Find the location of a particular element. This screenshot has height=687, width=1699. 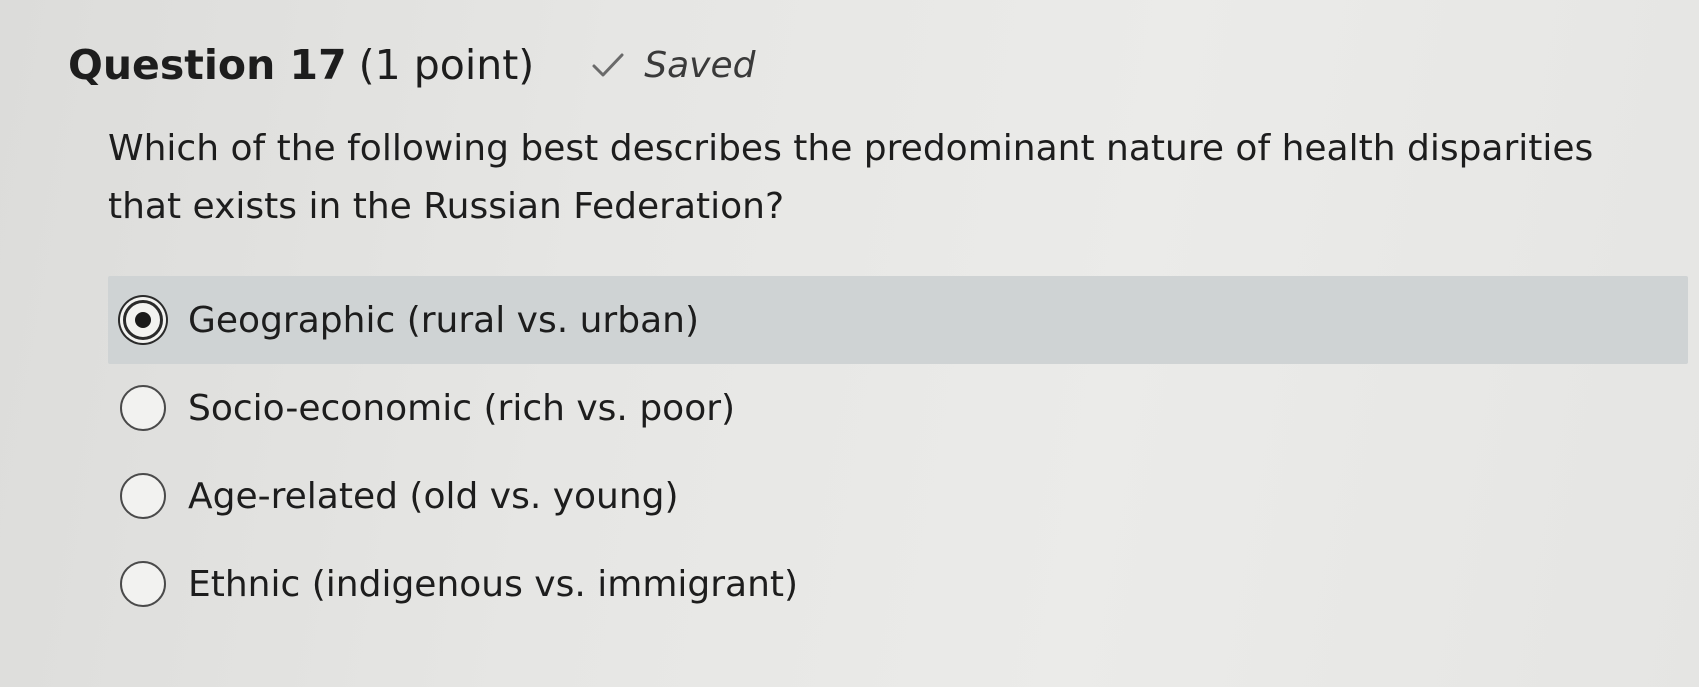

answer-option-socio-economic: Socio-economic (rich vs. poor) is located at coordinates (898, 408).